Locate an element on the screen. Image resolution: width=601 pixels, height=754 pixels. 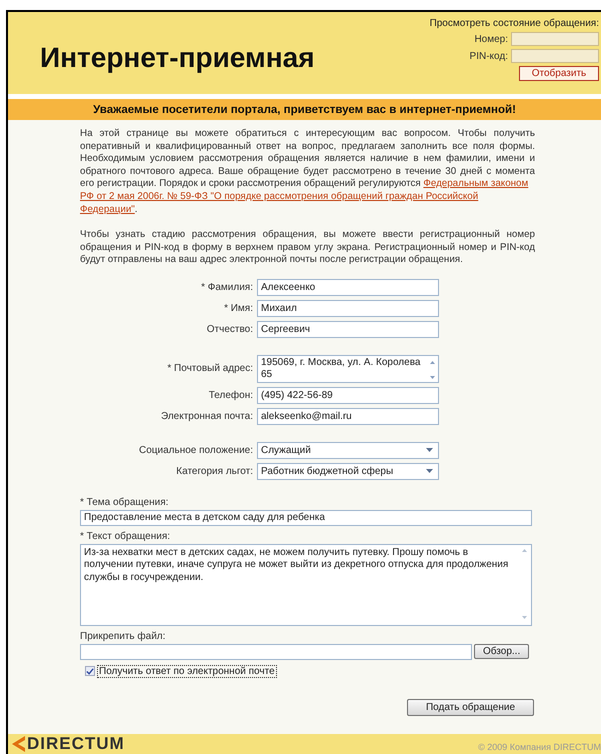
message-field: Из-за нехватки мест в детских садах, не можем получить путевку. Прошу помочь в получении путевки, иначе супруга не может выйти из декретного отпуска для продолжения службы в госучреждении. is located at coordinates (306, 585).